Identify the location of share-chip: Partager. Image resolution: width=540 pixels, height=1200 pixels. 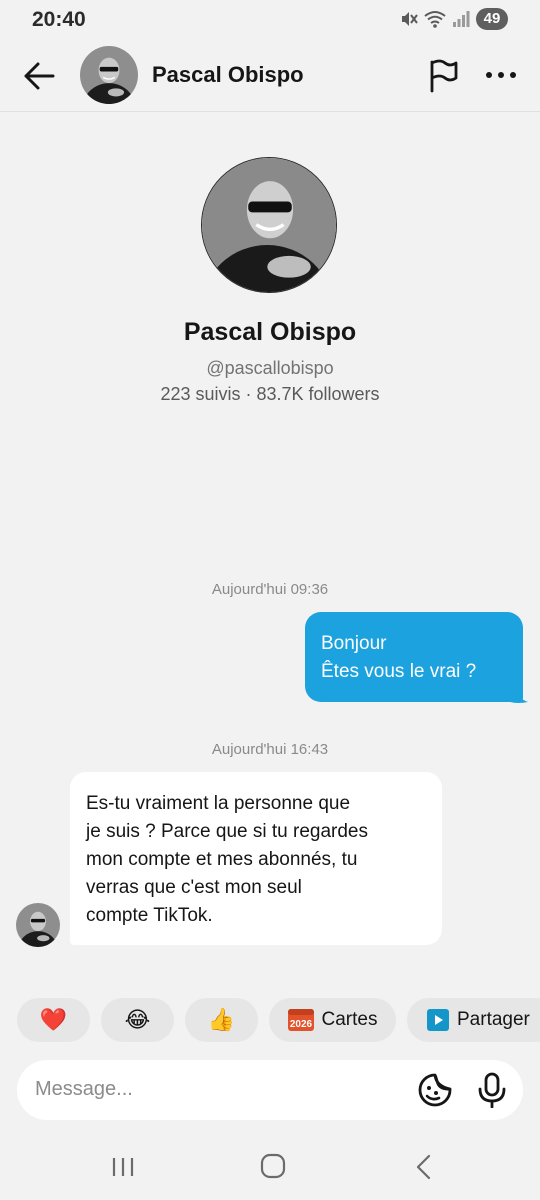
(473, 1020).